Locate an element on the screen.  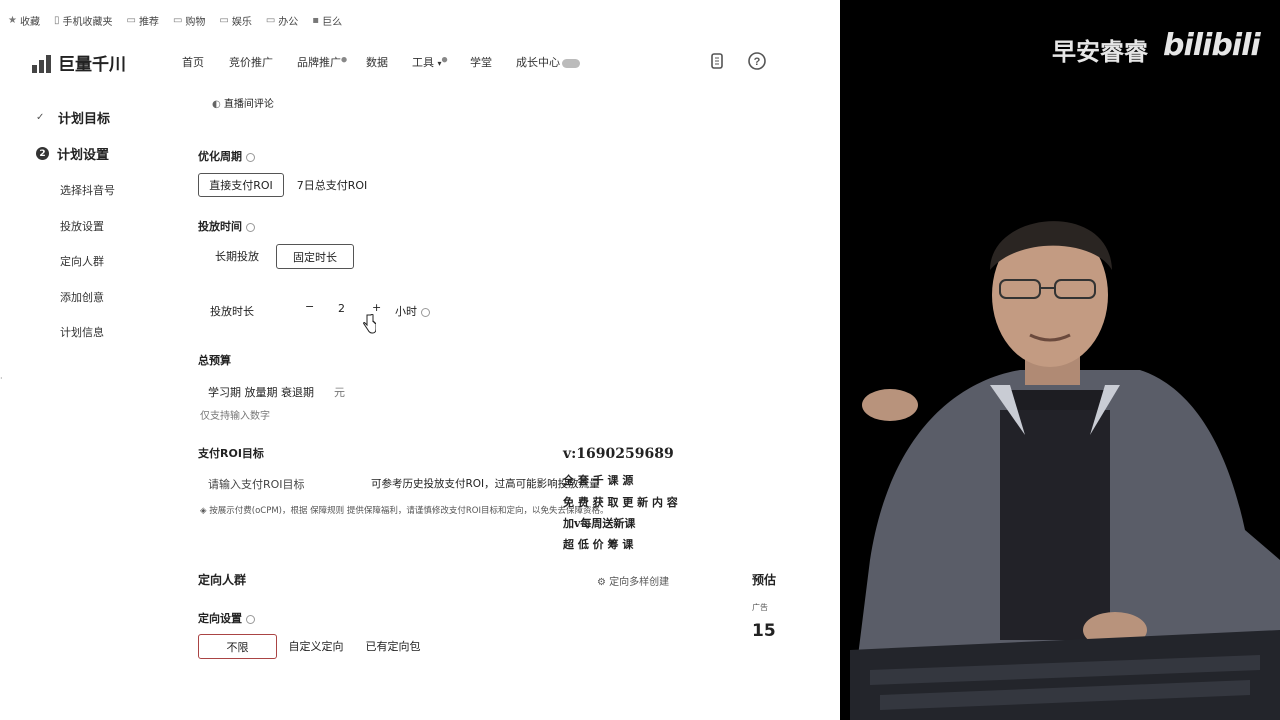
estimate-title: 预估 is located at coordinates (764, 580).